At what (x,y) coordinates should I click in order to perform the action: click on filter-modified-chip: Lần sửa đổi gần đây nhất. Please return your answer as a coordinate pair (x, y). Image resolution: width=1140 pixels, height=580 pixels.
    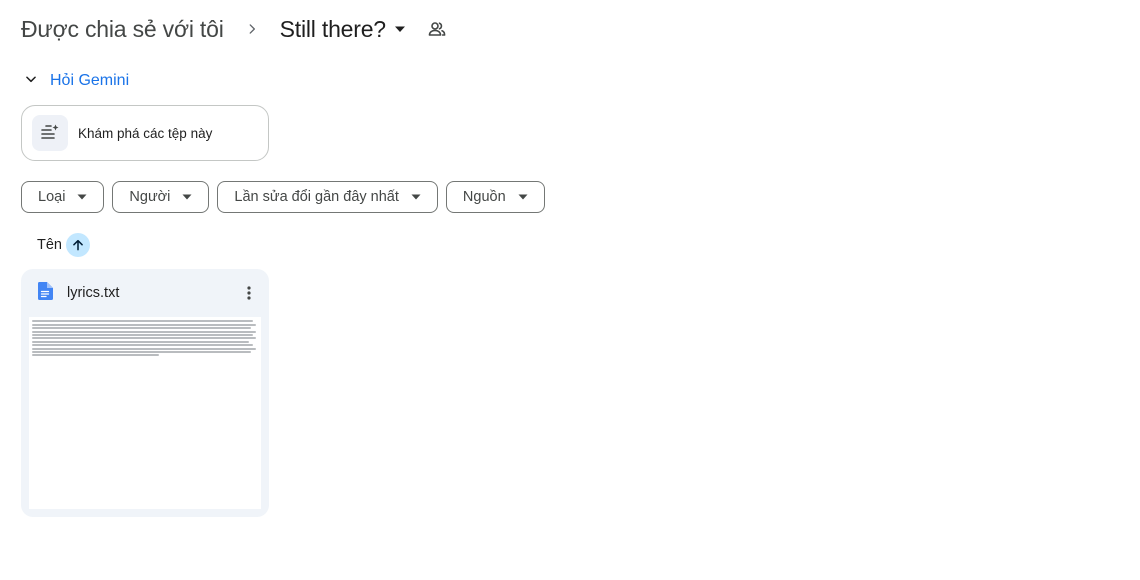
    Looking at the image, I should click on (327, 197).